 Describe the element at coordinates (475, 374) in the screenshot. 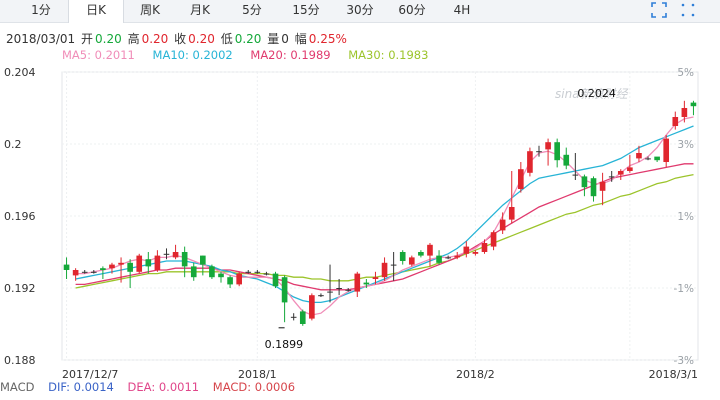

I see `x-tick-label: 2018/2` at that location.